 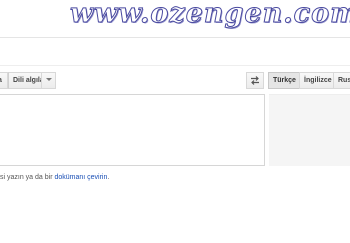 What do you see at coordinates (210, 15) in the screenshot?
I see `watermark-text: www.ozengen.com` at bounding box center [210, 15].